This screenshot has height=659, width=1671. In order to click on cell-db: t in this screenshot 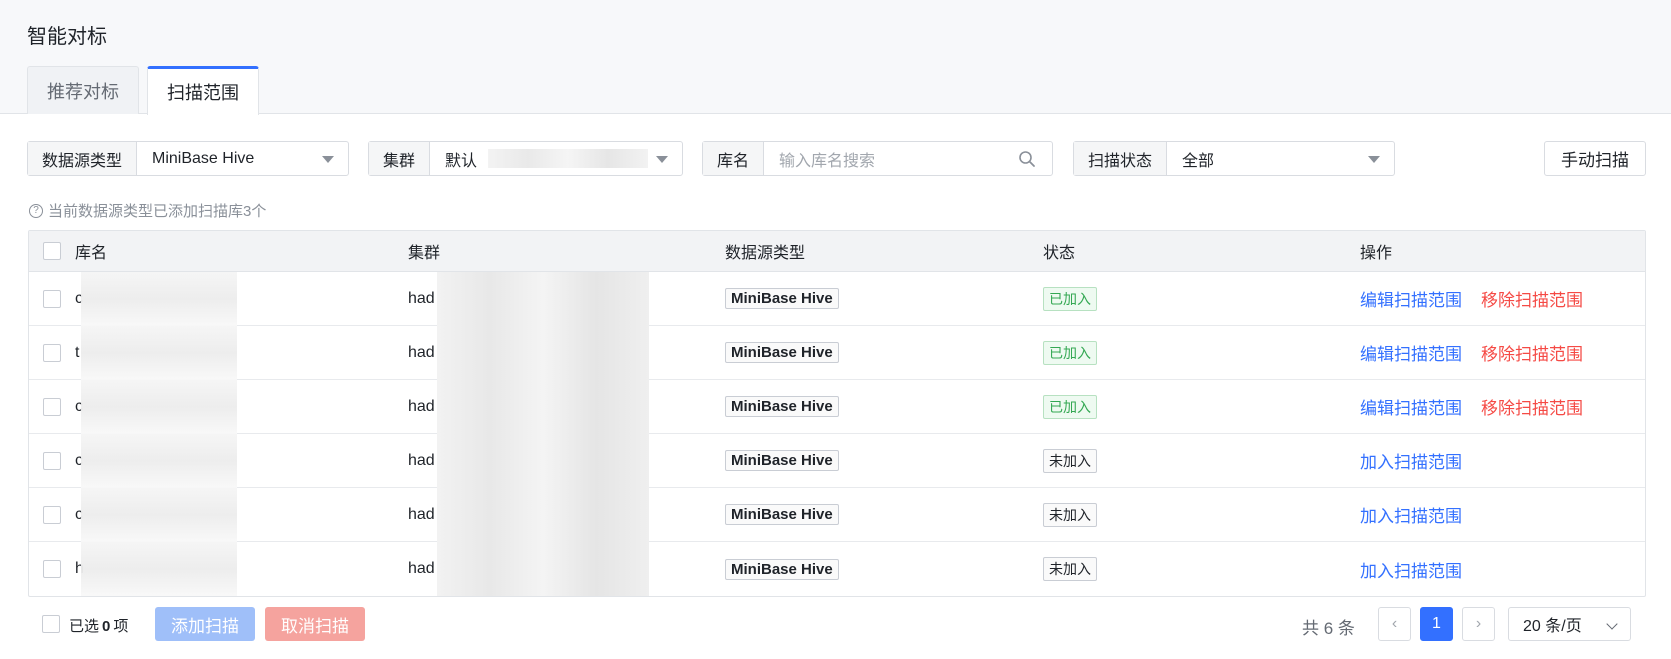, I will do `click(77, 352)`.